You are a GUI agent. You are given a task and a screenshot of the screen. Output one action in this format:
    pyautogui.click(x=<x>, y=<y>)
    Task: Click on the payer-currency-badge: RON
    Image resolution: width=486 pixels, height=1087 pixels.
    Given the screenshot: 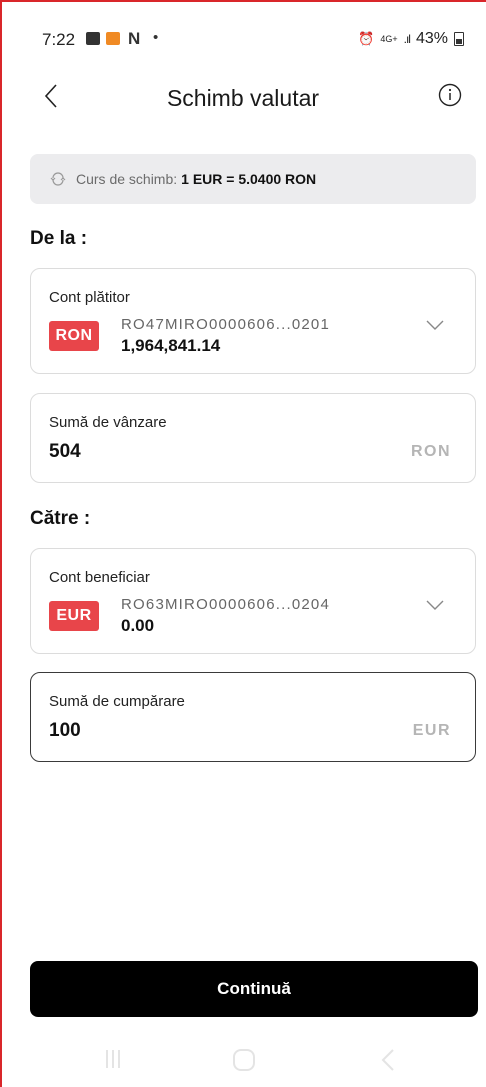 What is the action you would take?
    pyautogui.click(x=74, y=336)
    